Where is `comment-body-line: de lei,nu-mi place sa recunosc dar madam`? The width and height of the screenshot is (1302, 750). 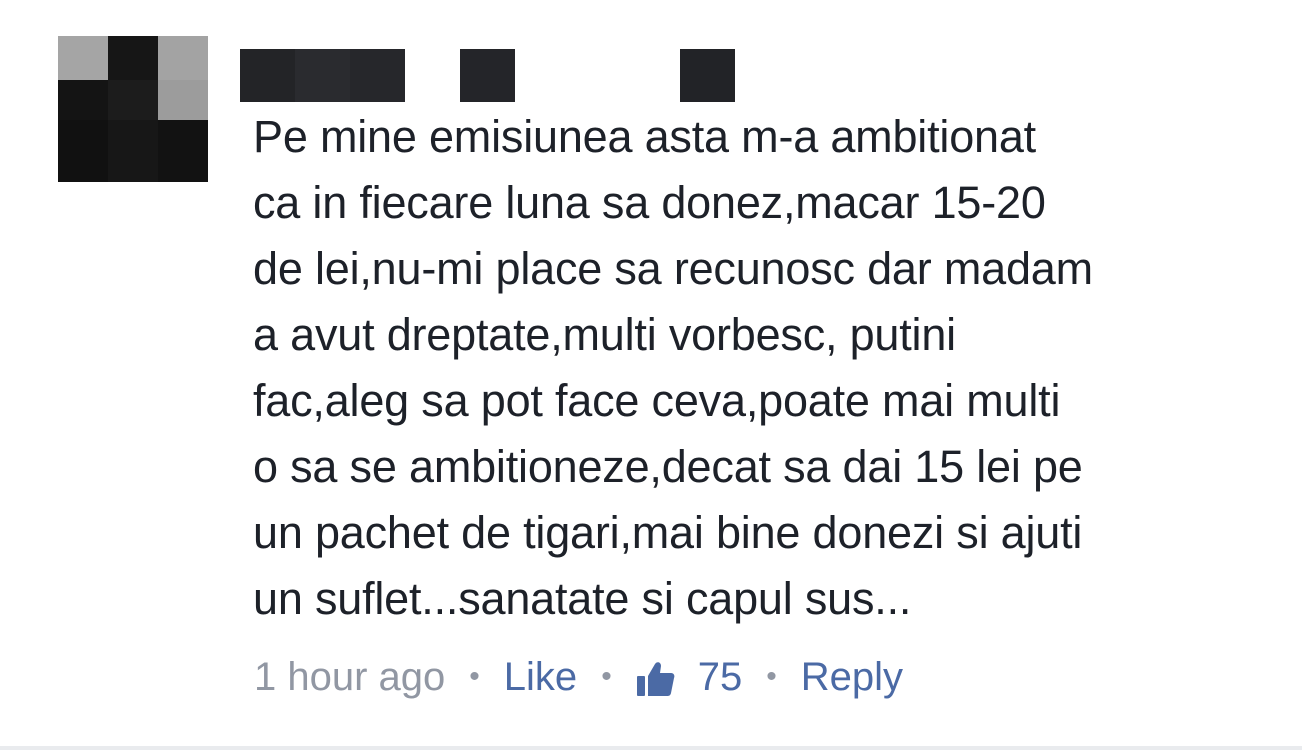 comment-body-line: de lei,nu-mi place sa recunosc dar madam is located at coordinates (673, 268).